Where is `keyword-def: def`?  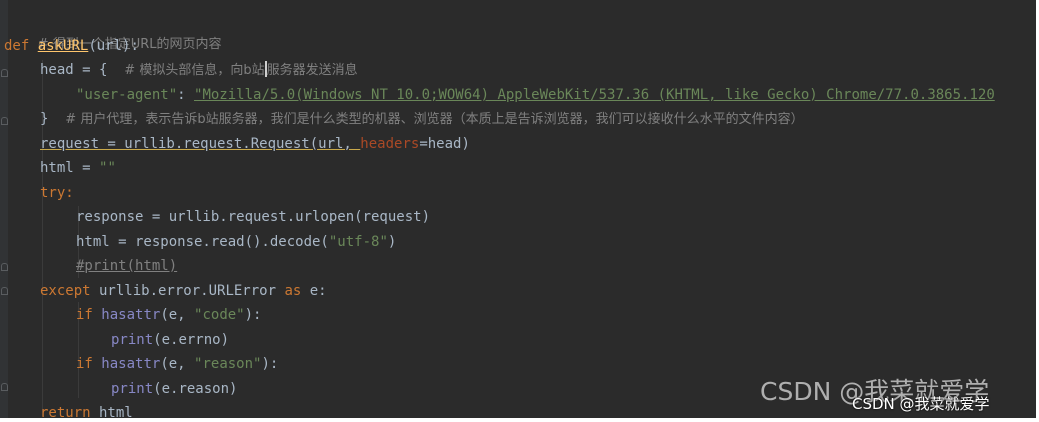
keyword-def: def is located at coordinates (17, 46).